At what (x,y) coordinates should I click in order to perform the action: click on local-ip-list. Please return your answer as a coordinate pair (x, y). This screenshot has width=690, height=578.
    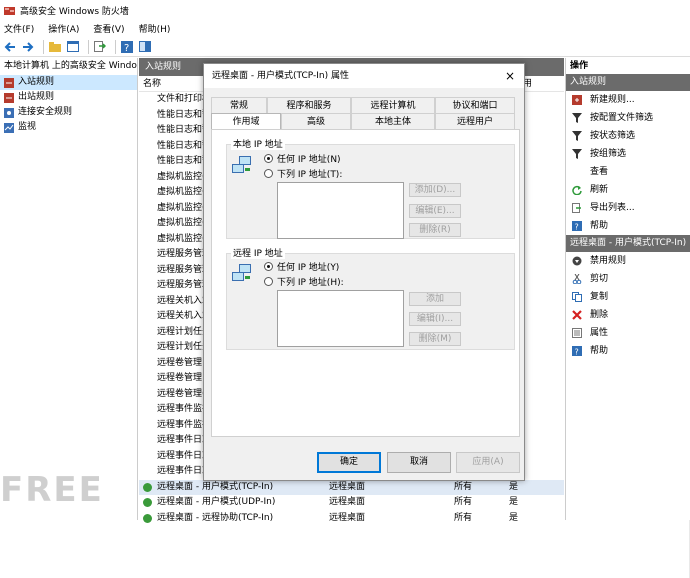
    Looking at the image, I should click on (340, 210).